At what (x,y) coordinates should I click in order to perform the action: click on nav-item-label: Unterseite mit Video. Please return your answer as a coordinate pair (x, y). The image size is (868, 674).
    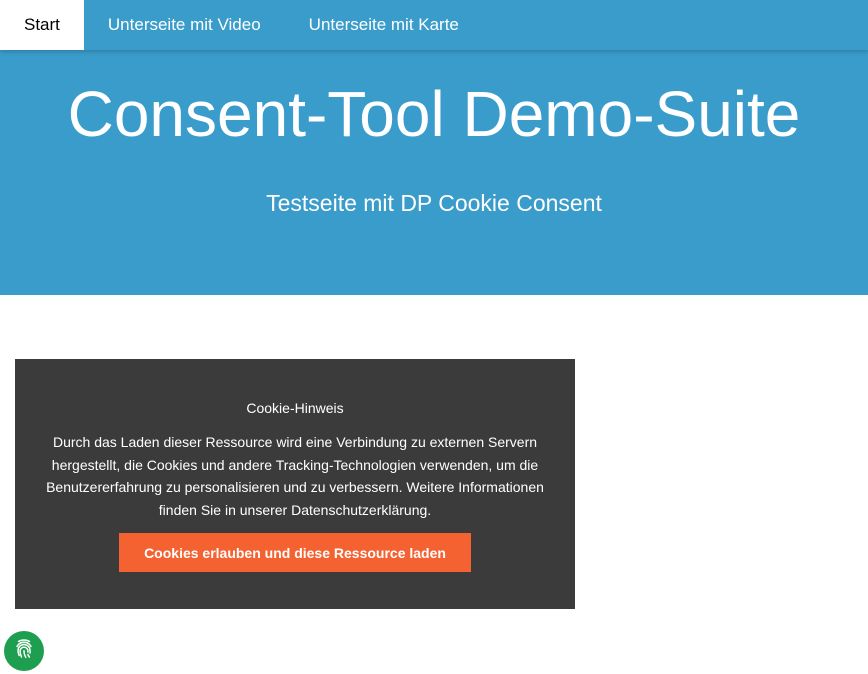
    Looking at the image, I should click on (184, 24).